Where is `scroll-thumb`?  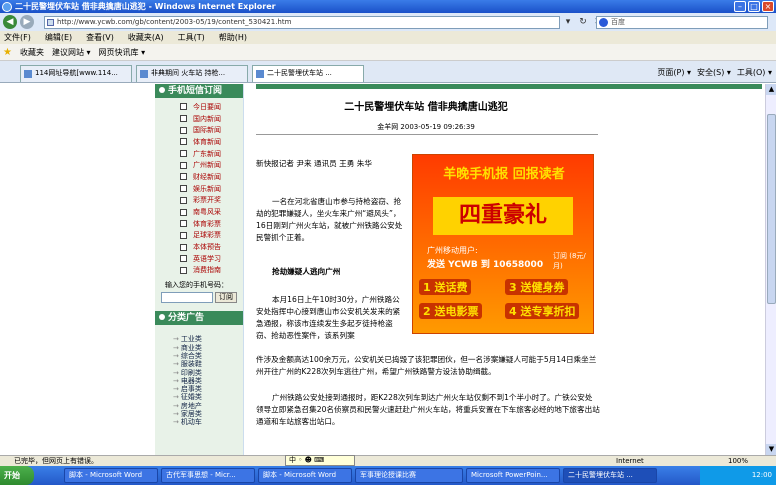 scroll-thumb is located at coordinates (771, 209).